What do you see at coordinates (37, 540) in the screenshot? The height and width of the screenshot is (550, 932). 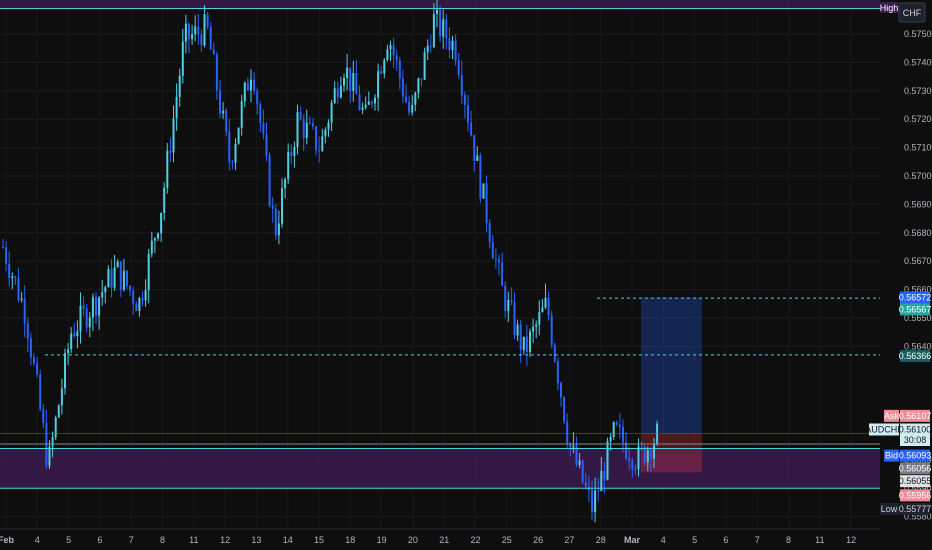 I see `time-tick-label: 4` at bounding box center [37, 540].